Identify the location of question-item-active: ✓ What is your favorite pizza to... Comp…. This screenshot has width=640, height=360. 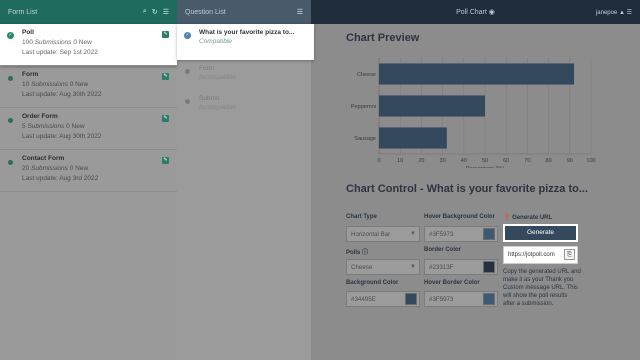
(245, 42).